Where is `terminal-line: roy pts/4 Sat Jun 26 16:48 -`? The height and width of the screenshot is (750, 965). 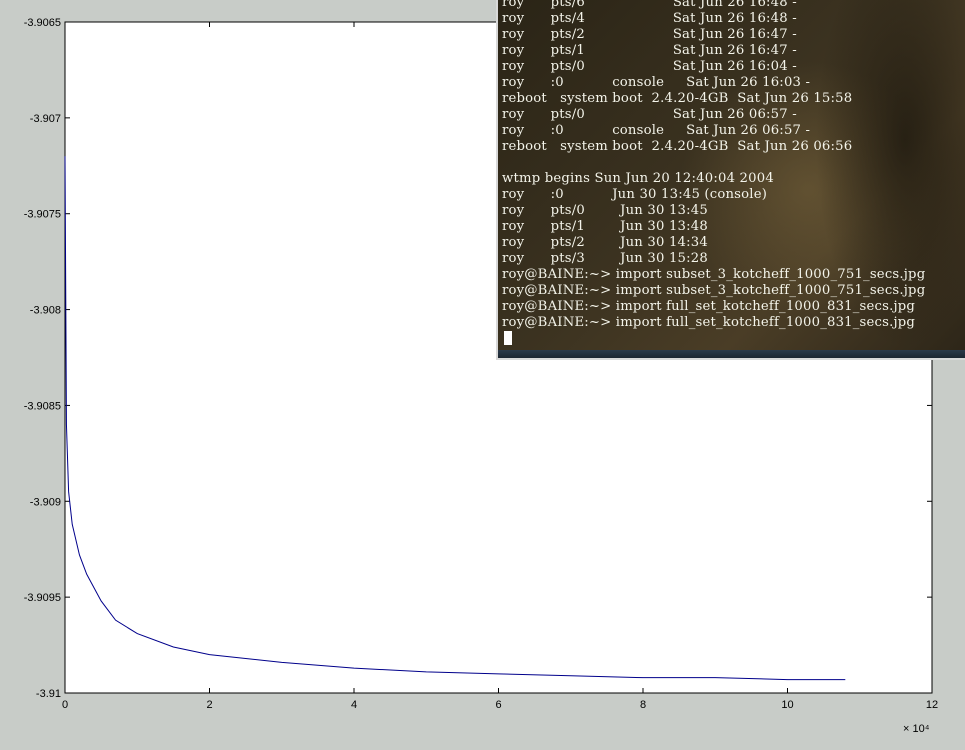
terminal-line: roy pts/4 Sat Jun 26 16:48 - is located at coordinates (649, 18).